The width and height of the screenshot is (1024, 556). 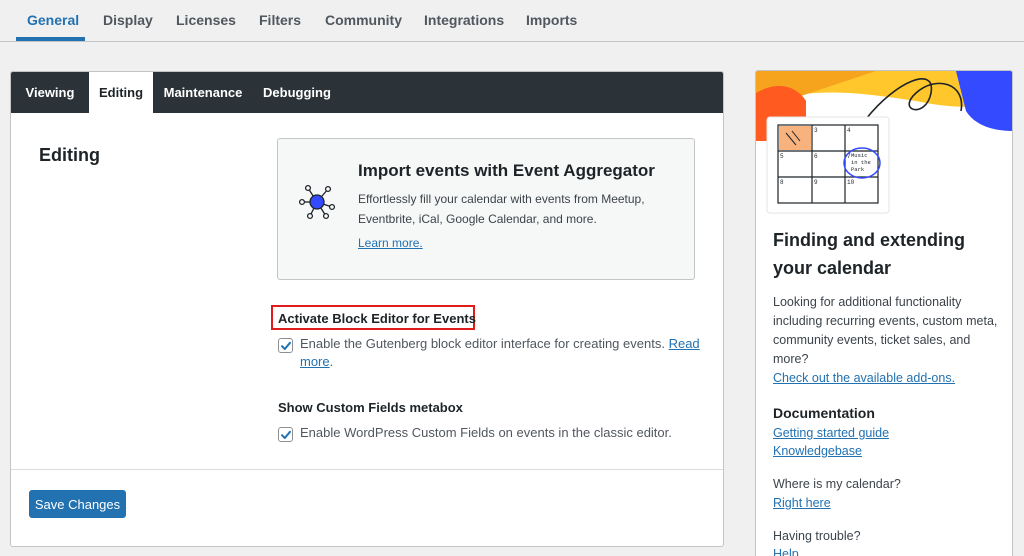 What do you see at coordinates (869, 254) in the screenshot?
I see `sidebar-title: Finding and extending your calendar` at bounding box center [869, 254].